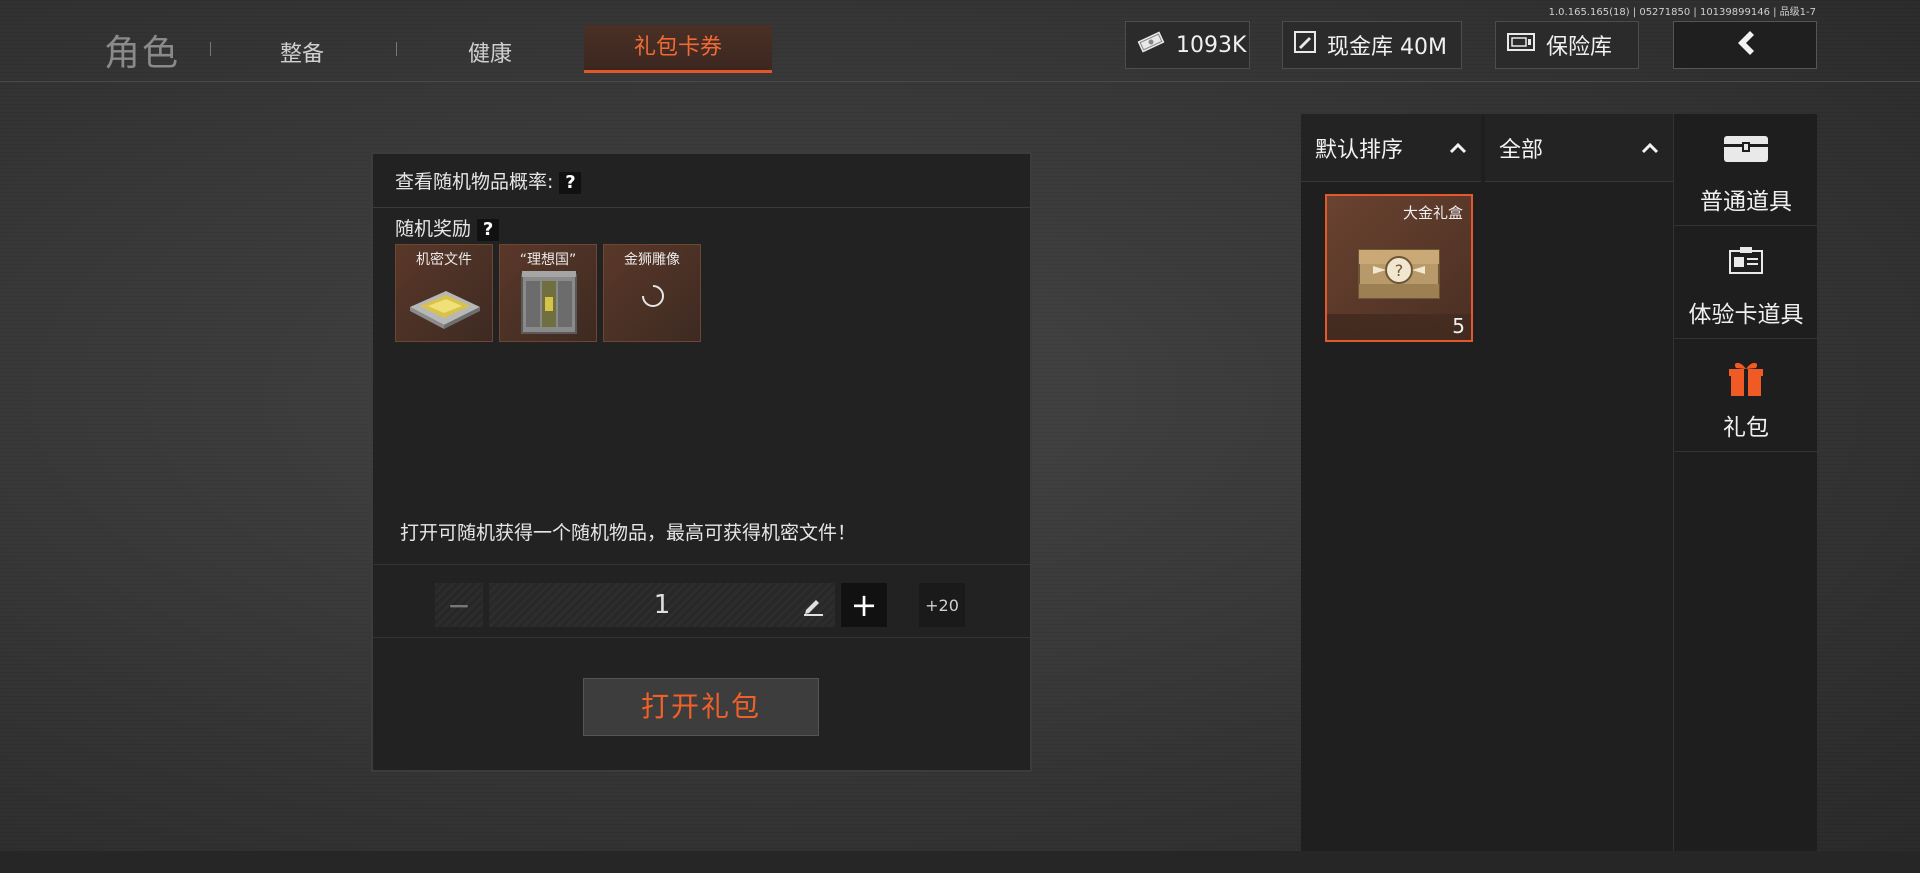 Image resolution: width=1920 pixels, height=873 pixels. Describe the element at coordinates (142, 53) in the screenshot. I see `page-title: 角色` at that location.